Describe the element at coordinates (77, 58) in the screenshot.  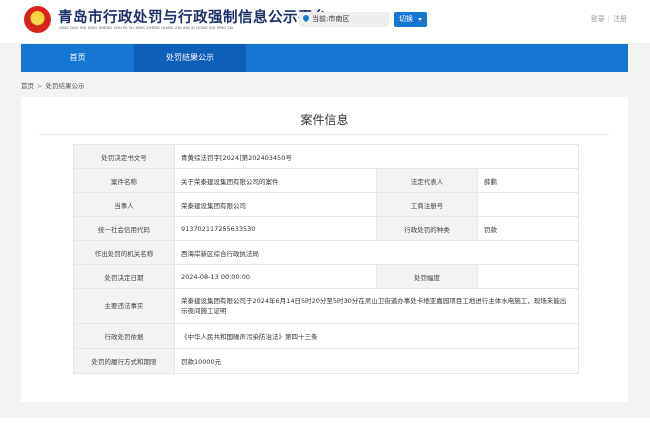
I see `nav-item-home: 首页` at that location.